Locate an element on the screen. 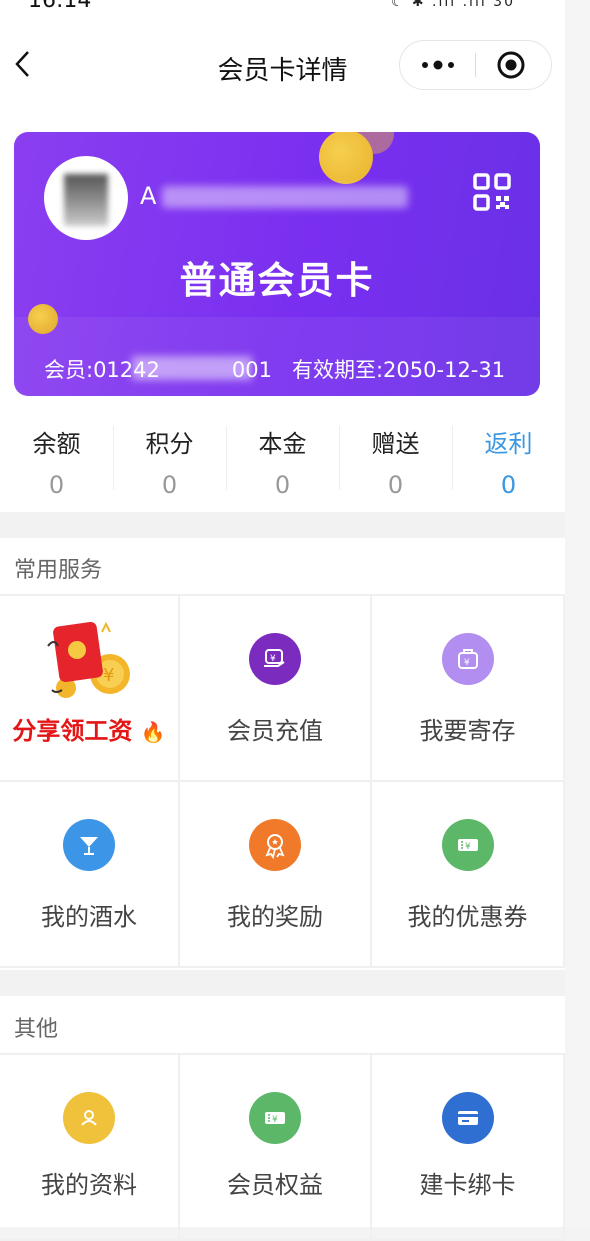 Image resolution: width=590 pixels, height=1241 pixels. stat-label: 本金 is located at coordinates (282, 444).